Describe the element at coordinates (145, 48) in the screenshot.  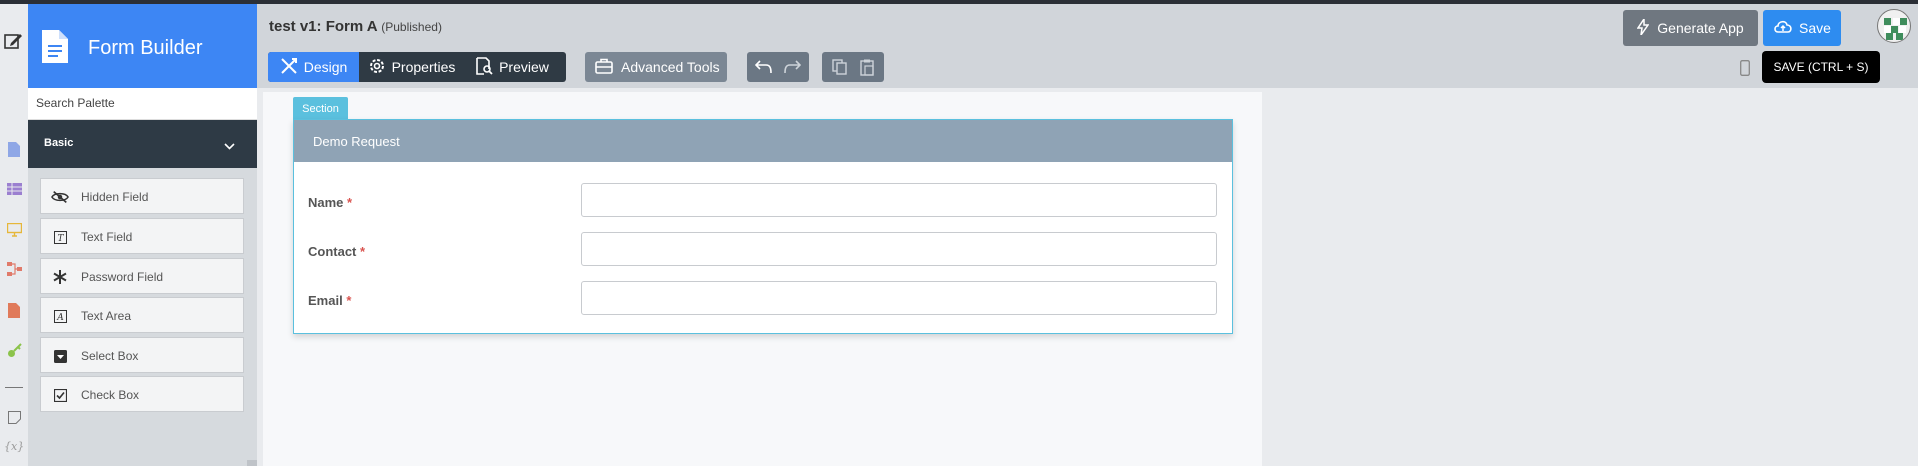
I see `app-title: Form Builder` at that location.